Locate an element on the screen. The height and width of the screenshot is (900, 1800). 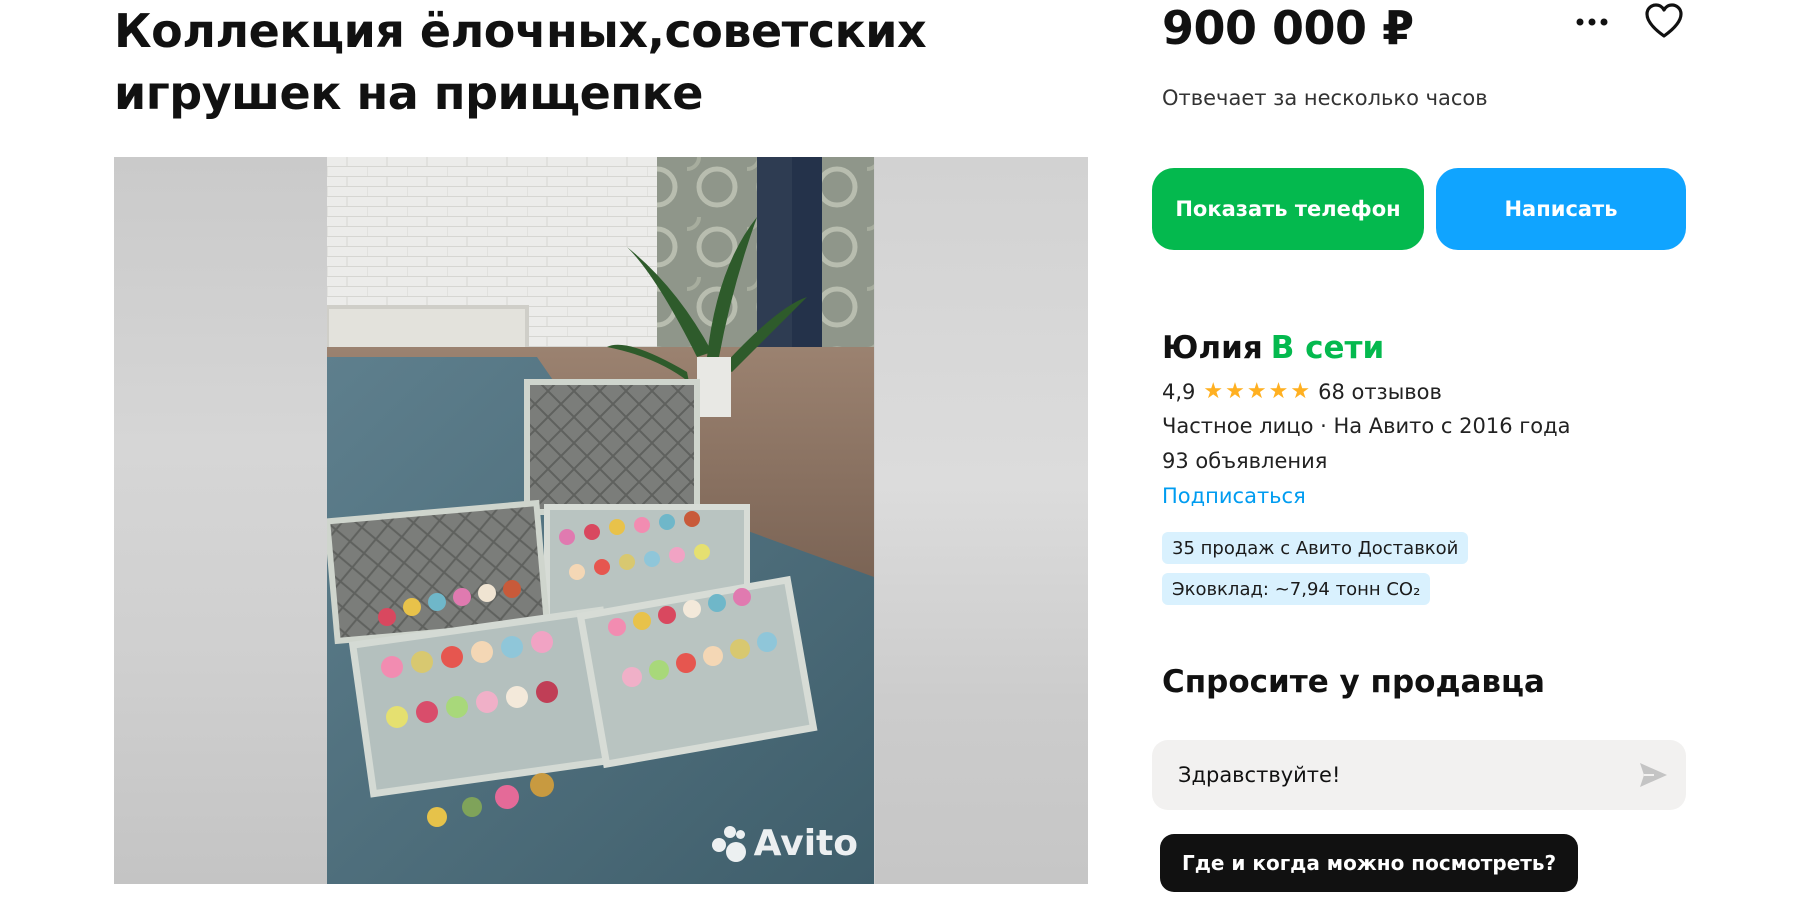
seller-type-since: Частное лицо · На Авито с 2016 года is located at coordinates (1366, 426).